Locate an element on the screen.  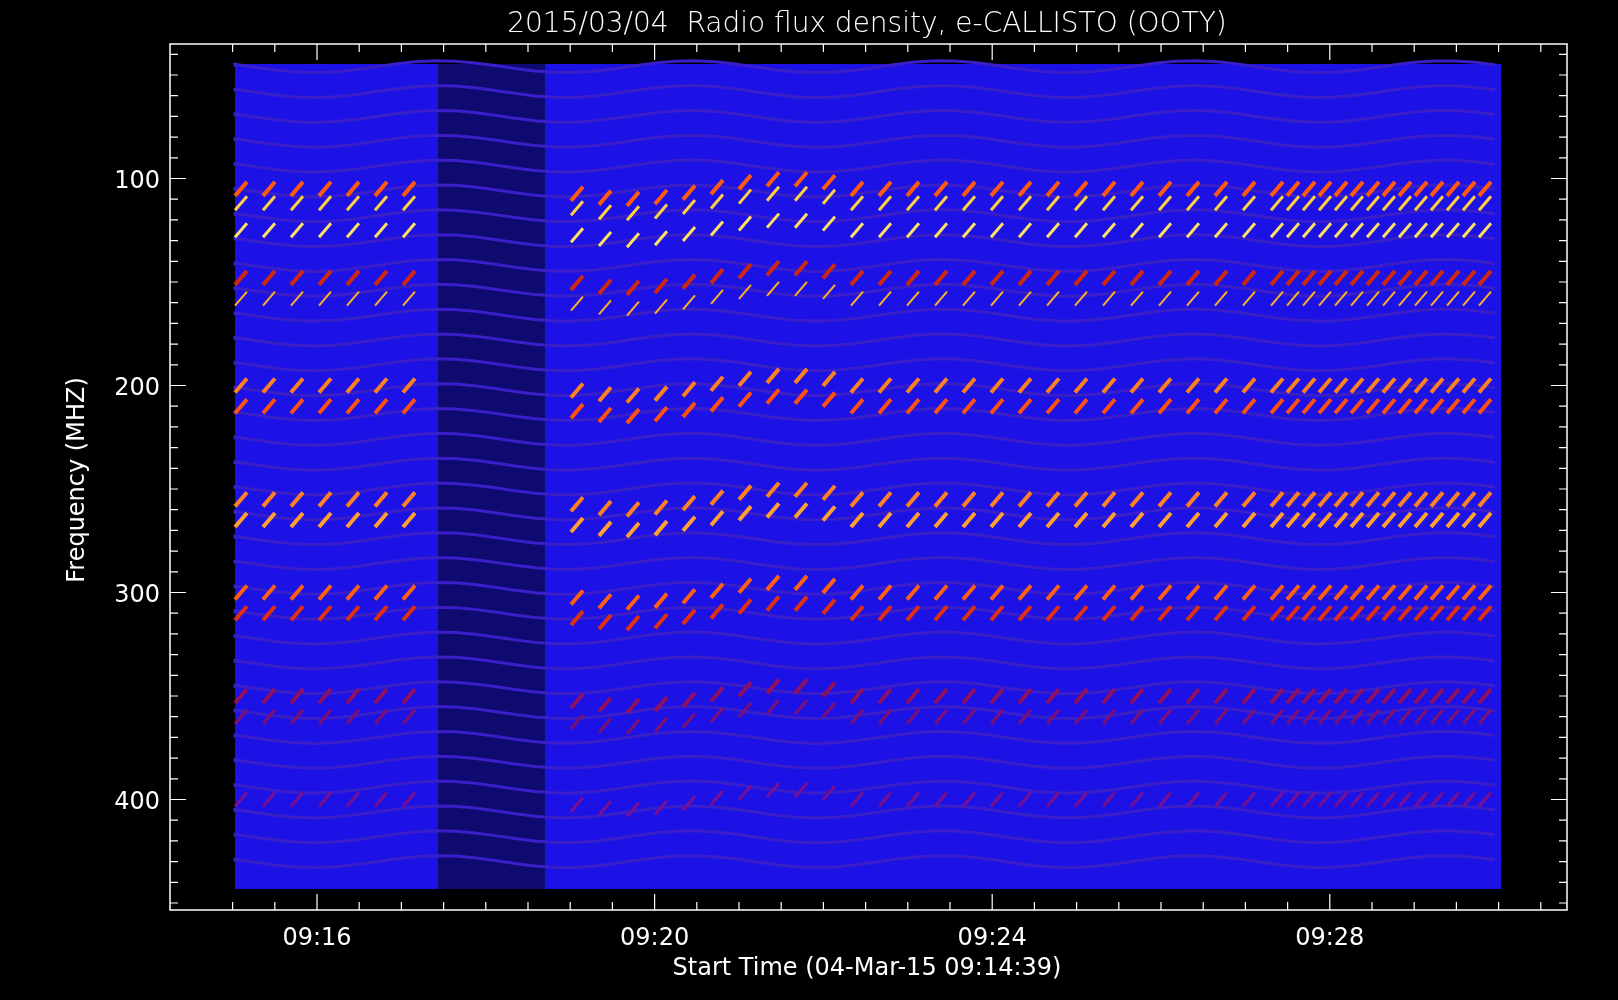
x-tick-label: 09:20 is located at coordinates (655, 937).